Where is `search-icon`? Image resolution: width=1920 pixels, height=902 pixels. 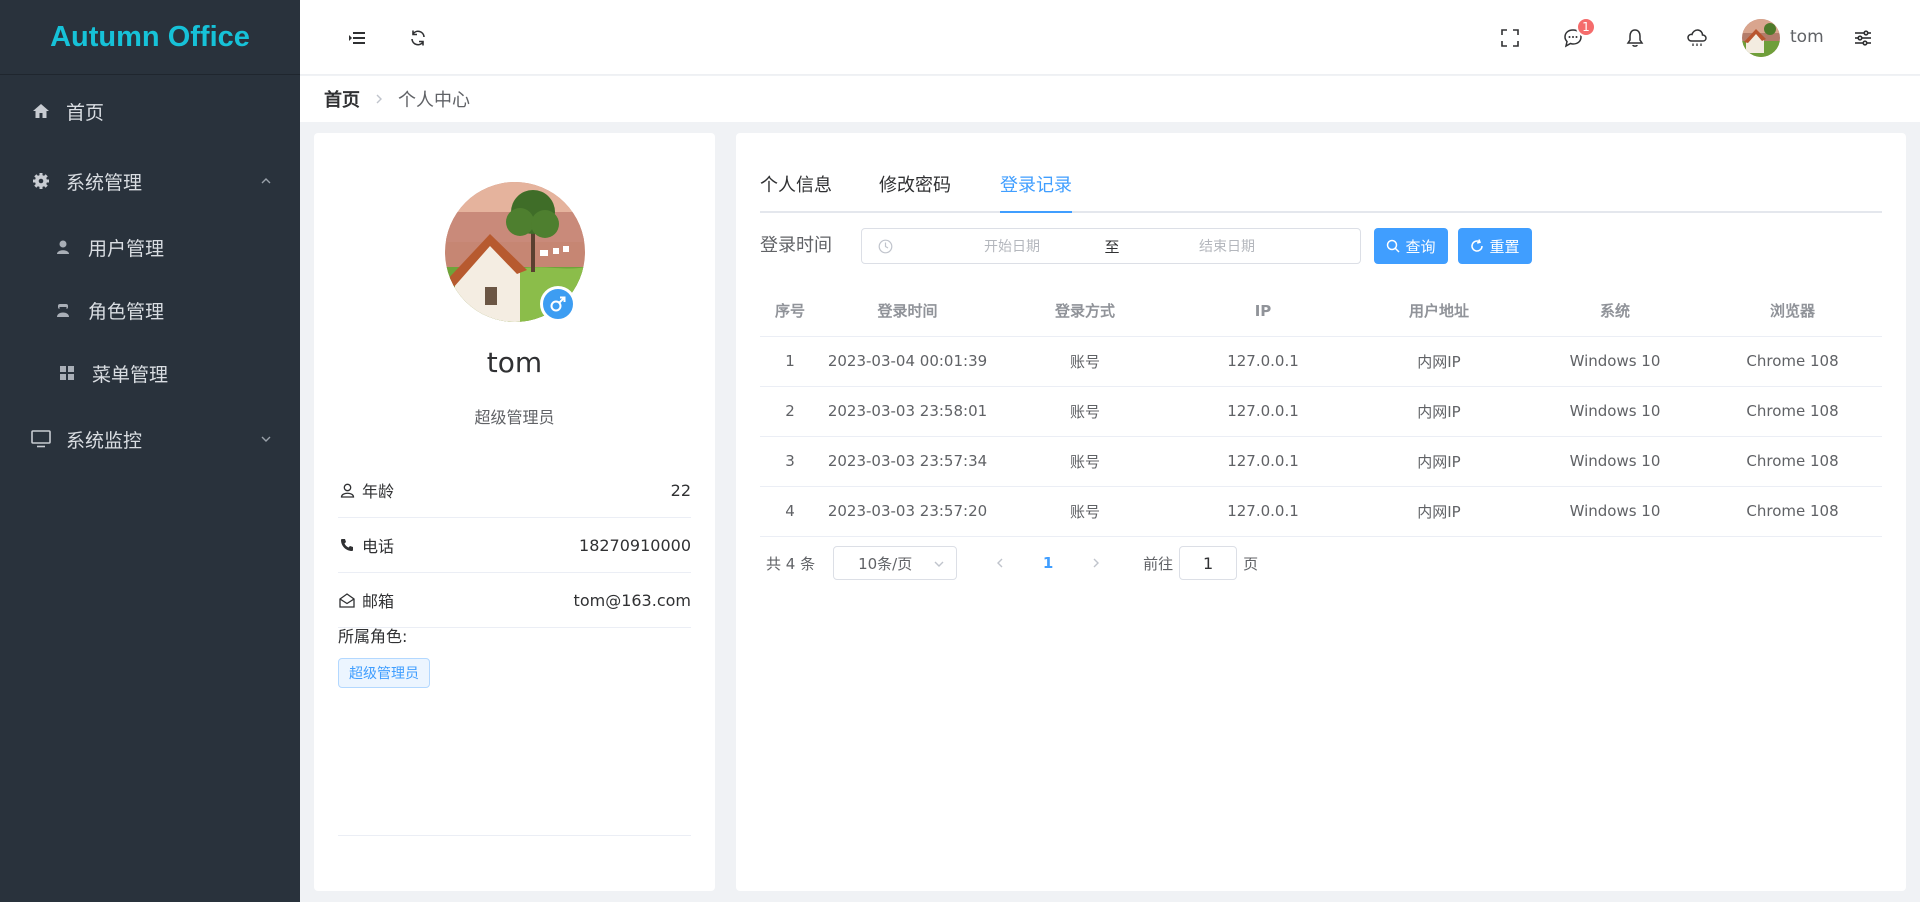 search-icon is located at coordinates (1393, 246).